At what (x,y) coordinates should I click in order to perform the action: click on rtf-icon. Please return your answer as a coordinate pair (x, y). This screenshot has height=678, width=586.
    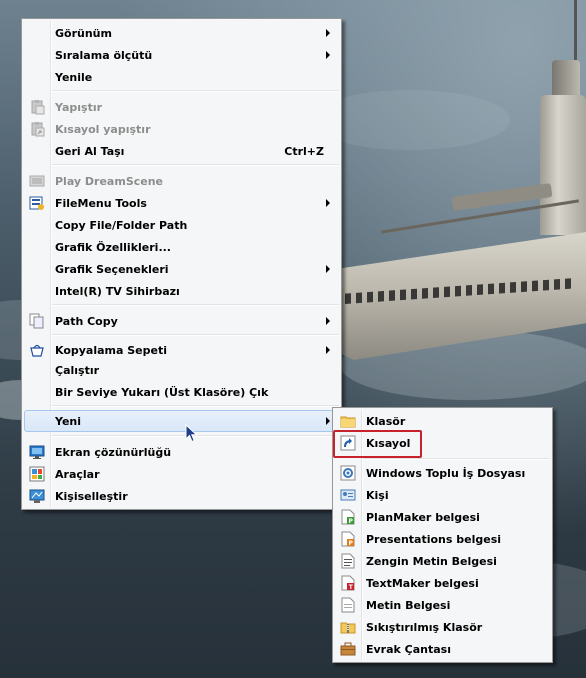
    Looking at the image, I should click on (348, 561).